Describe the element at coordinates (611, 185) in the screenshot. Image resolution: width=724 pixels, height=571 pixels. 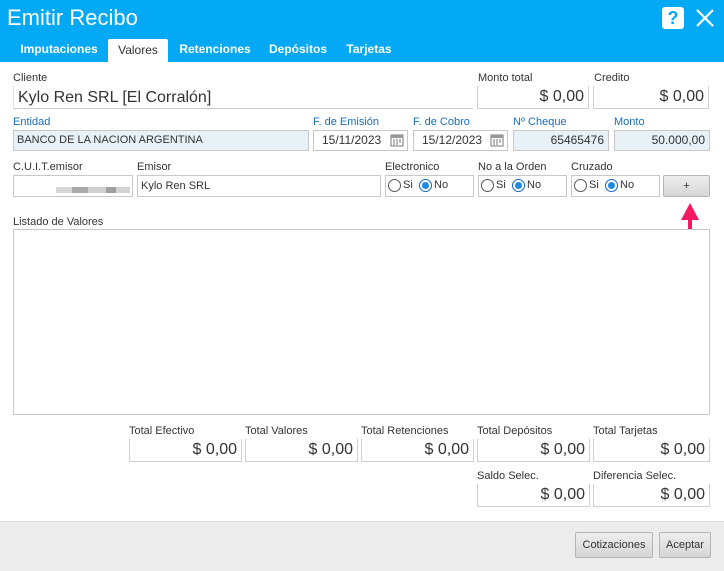
I see `cruzado-no-radio` at that location.